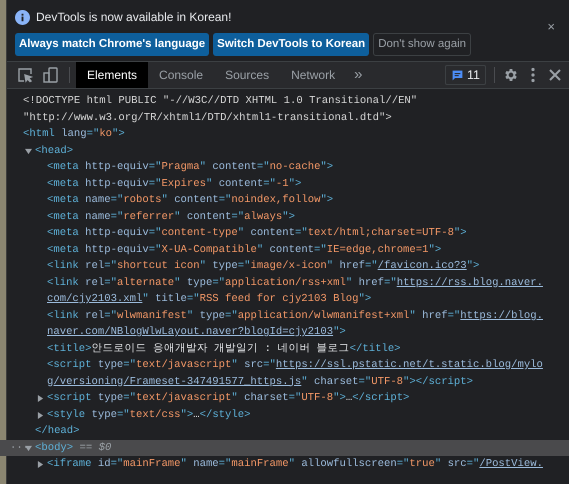  What do you see at coordinates (533, 75) in the screenshot?
I see `more-options-icon` at bounding box center [533, 75].